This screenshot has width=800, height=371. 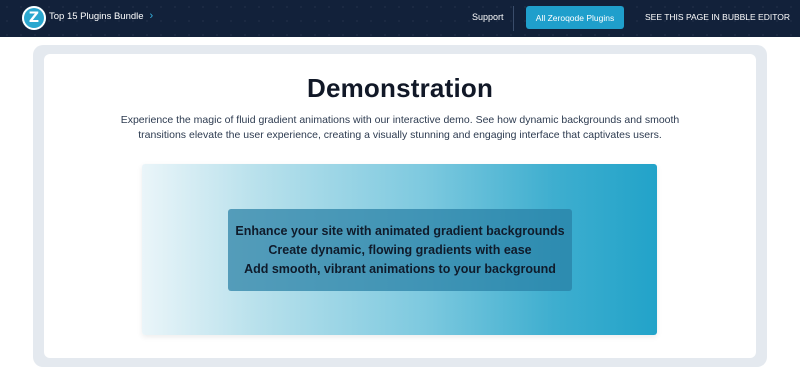 What do you see at coordinates (513, 18) in the screenshot?
I see `nav-divider` at bounding box center [513, 18].